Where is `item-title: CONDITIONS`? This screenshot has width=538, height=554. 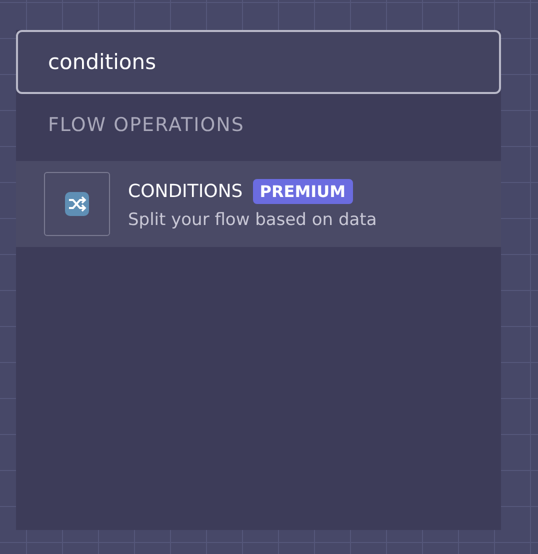
item-title: CONDITIONS is located at coordinates (185, 191).